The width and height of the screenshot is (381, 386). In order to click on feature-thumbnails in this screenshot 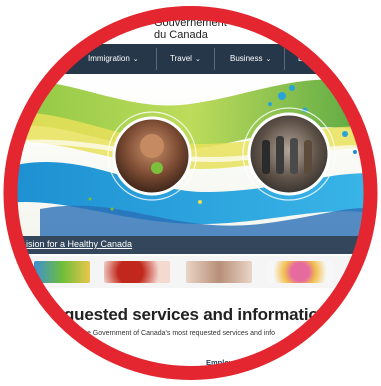, I will do `click(190, 272)`.